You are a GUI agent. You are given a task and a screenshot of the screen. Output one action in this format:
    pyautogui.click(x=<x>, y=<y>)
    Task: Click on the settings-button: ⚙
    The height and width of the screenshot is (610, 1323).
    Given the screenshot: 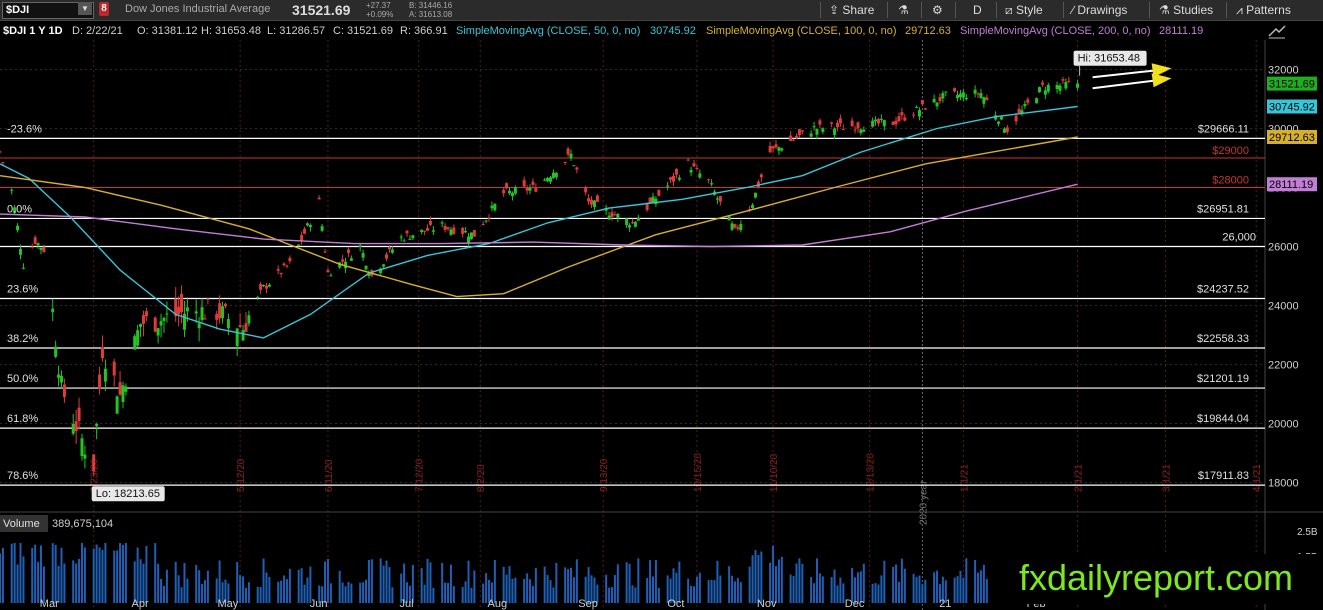 What is the action you would take?
    pyautogui.click(x=937, y=10)
    